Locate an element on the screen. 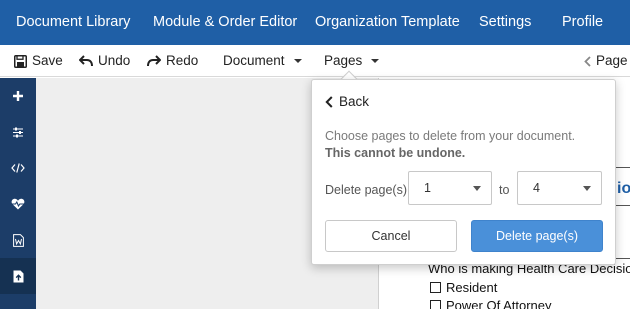  doc-option-resident: Resident is located at coordinates (463, 287).